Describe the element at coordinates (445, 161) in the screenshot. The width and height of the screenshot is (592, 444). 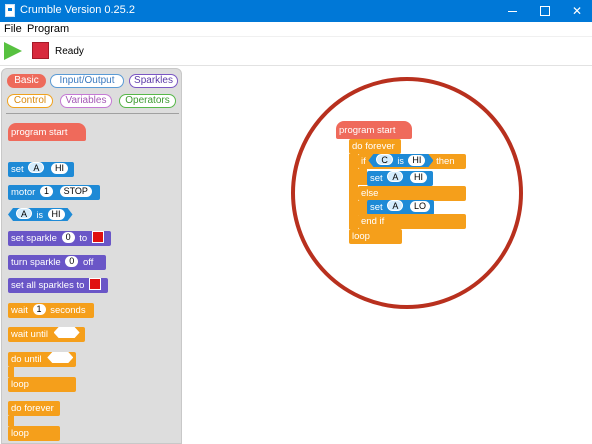
I see `block-label: then` at that location.